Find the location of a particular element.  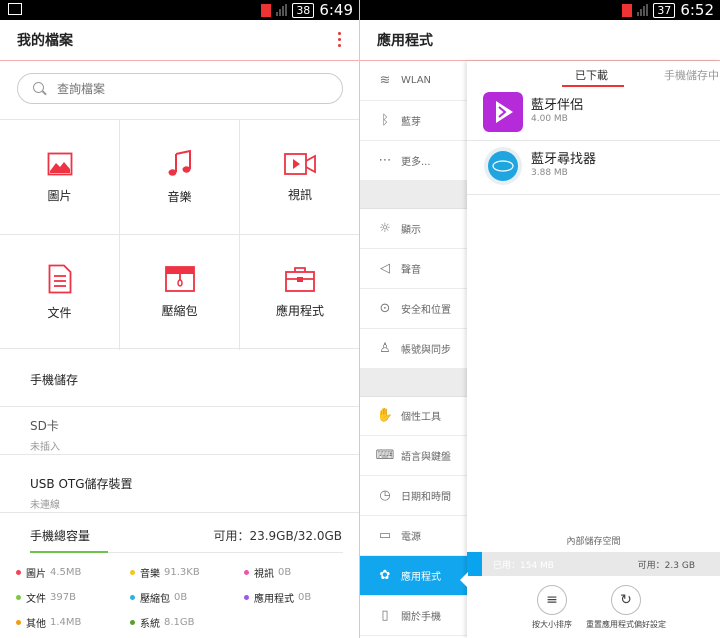

category-label: 音樂 is located at coordinates (179, 196).